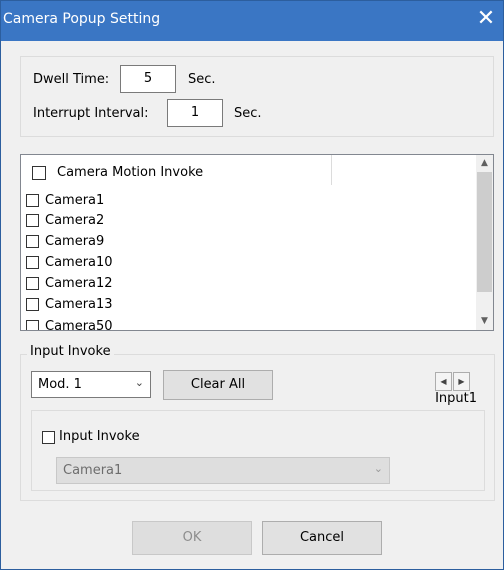 This screenshot has height=570, width=504. What do you see at coordinates (192, 538) in the screenshot?
I see `ok-button: OK` at bounding box center [192, 538].